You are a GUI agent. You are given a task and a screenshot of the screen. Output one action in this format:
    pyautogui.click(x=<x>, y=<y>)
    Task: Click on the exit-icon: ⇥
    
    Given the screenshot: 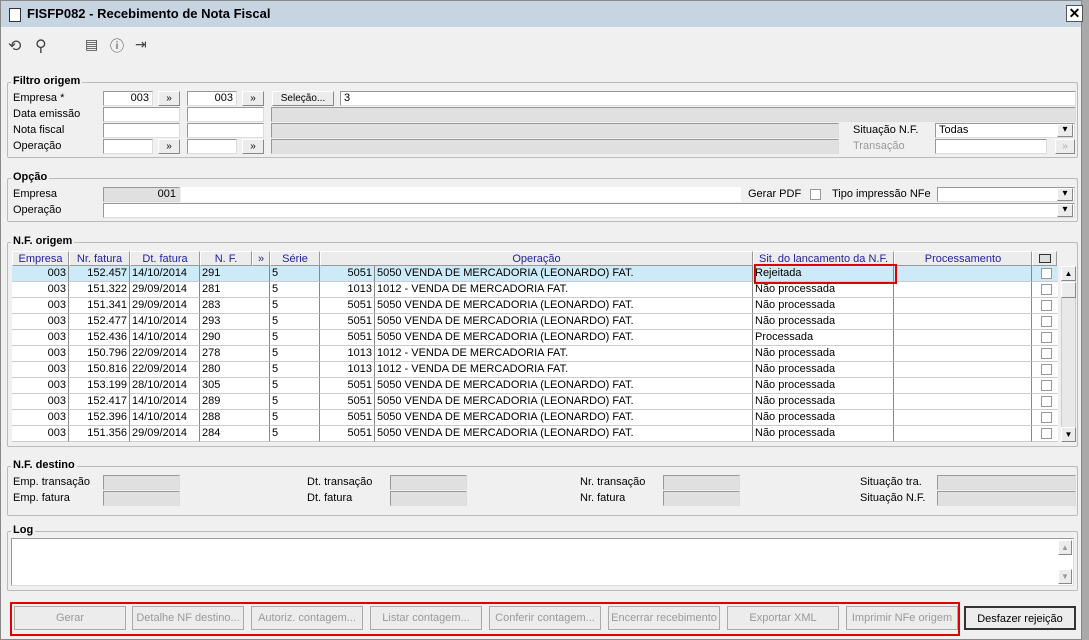 What is the action you would take?
    pyautogui.click(x=141, y=44)
    